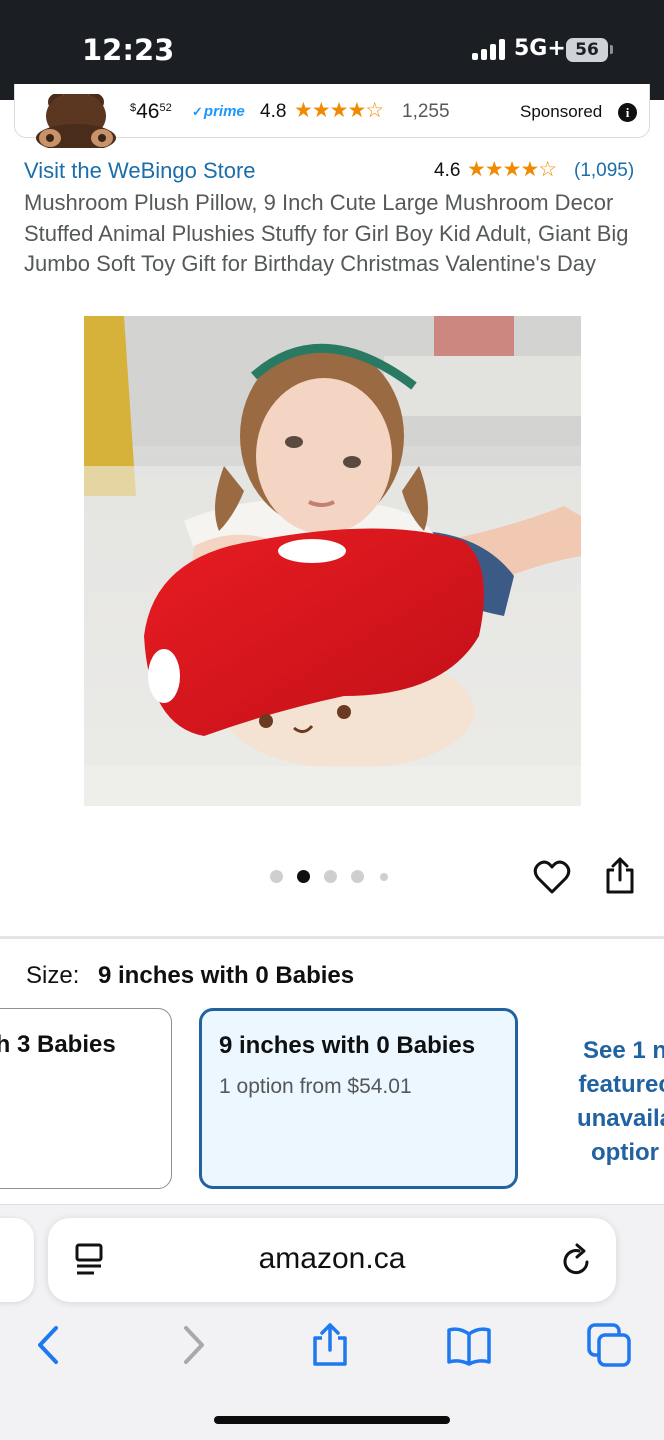 This screenshot has height=1440, width=664. I want to click on size-selected-value: 9 inches with 0 Babies, so click(226, 975).